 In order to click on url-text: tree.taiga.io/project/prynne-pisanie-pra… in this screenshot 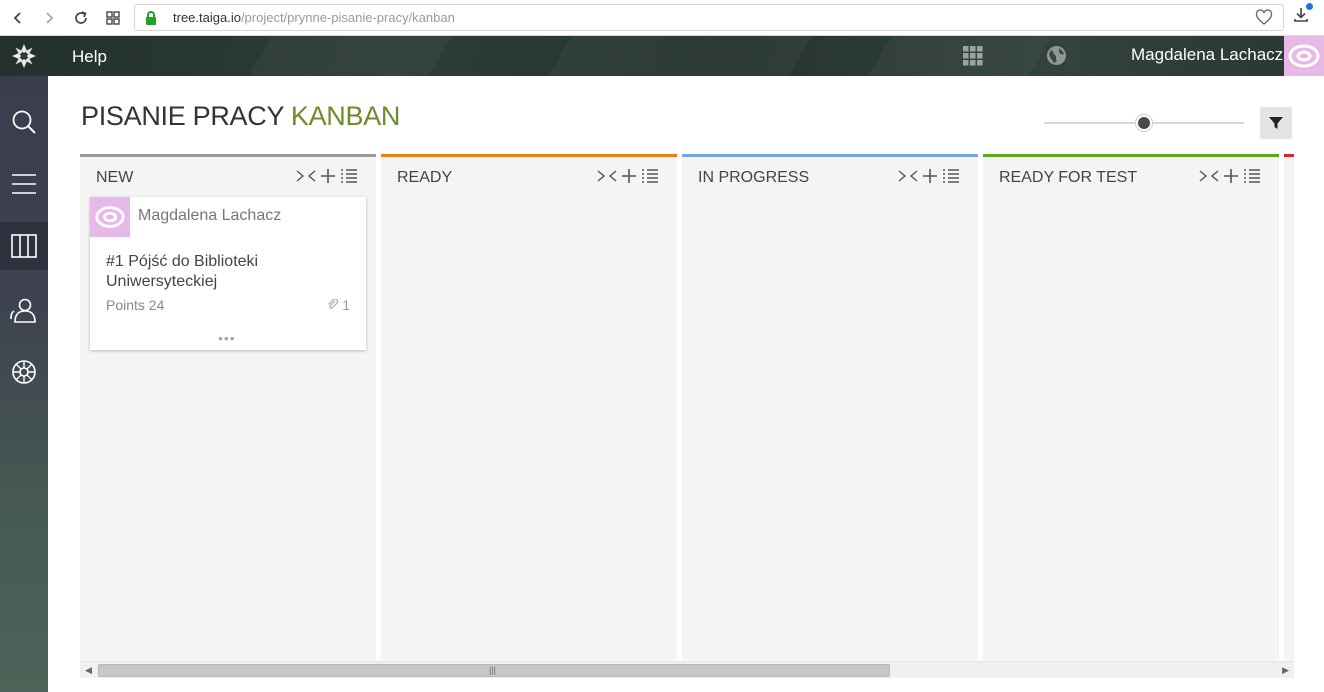, I will do `click(314, 17)`.